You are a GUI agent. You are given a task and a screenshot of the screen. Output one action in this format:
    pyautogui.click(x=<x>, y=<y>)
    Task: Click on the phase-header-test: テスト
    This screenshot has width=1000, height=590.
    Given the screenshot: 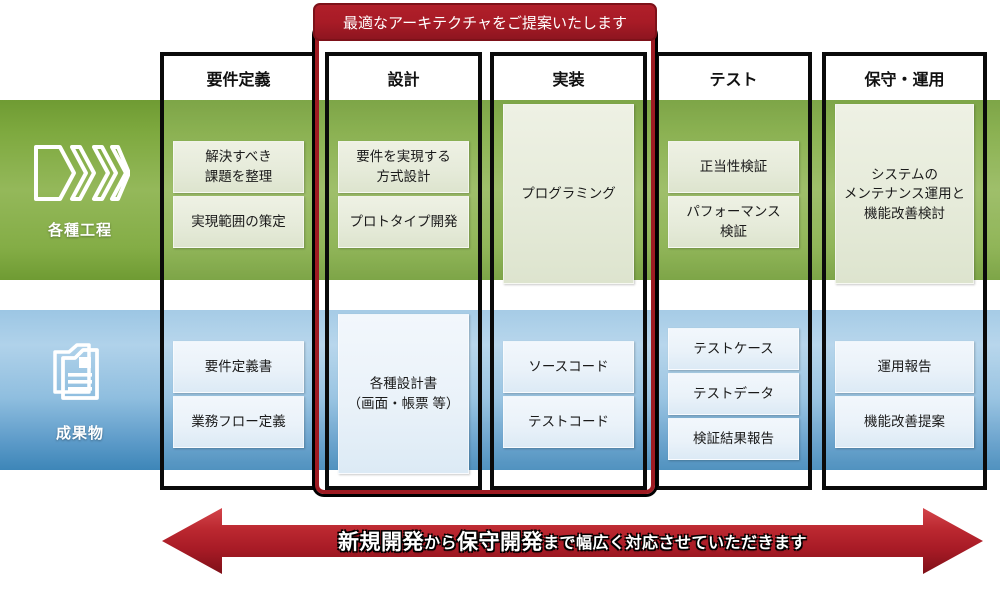 What is the action you would take?
    pyautogui.click(x=733, y=78)
    